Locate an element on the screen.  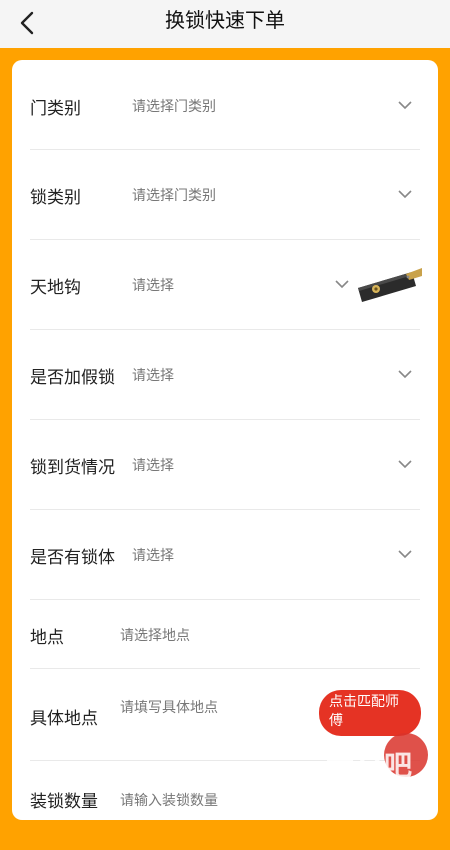
page-title: 换锁快速下单 is located at coordinates (225, 21).